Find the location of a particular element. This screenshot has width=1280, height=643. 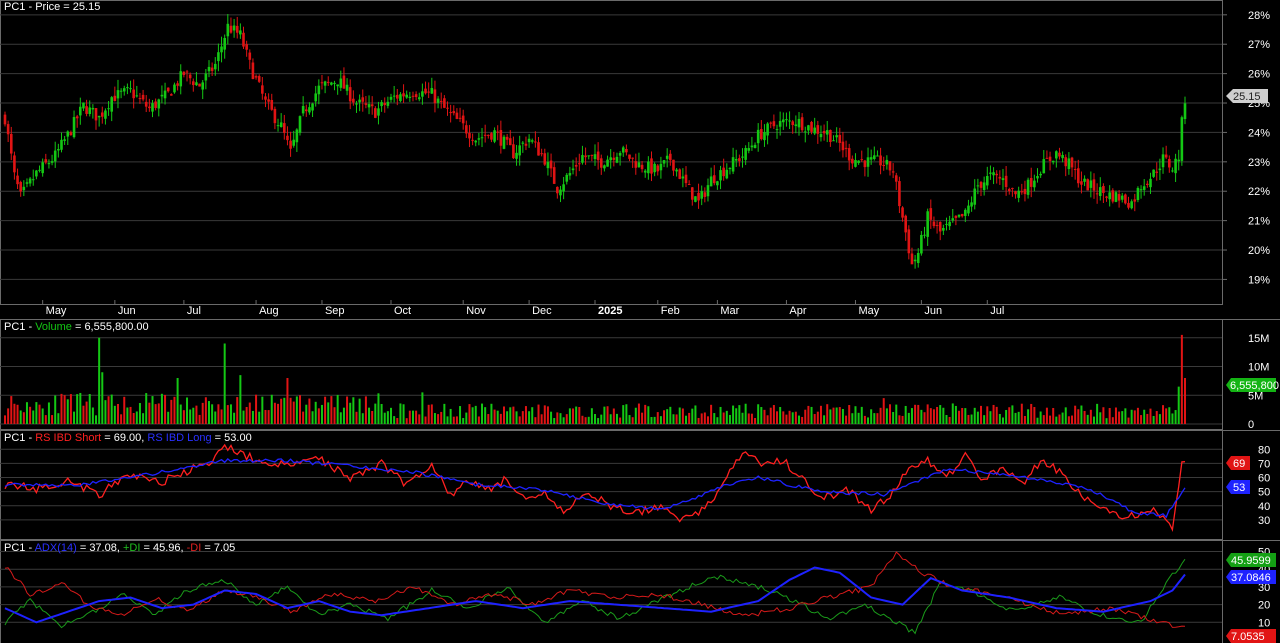

rs-tick-label: 40 is located at coordinates (1264, 507).